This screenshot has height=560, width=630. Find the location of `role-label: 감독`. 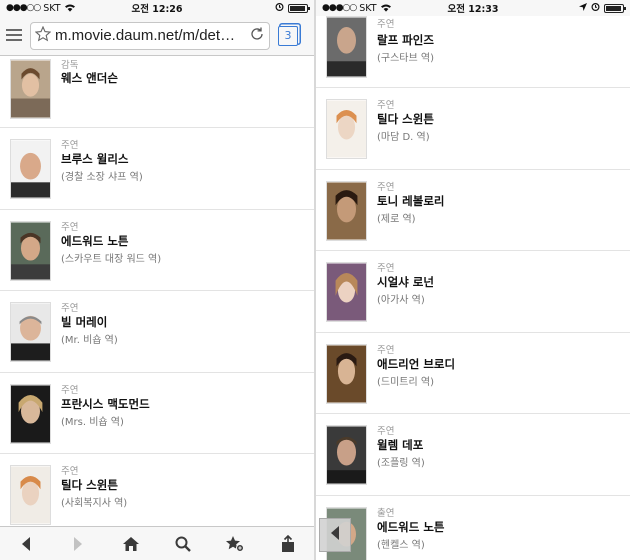

role-label: 감독 is located at coordinates (70, 65).